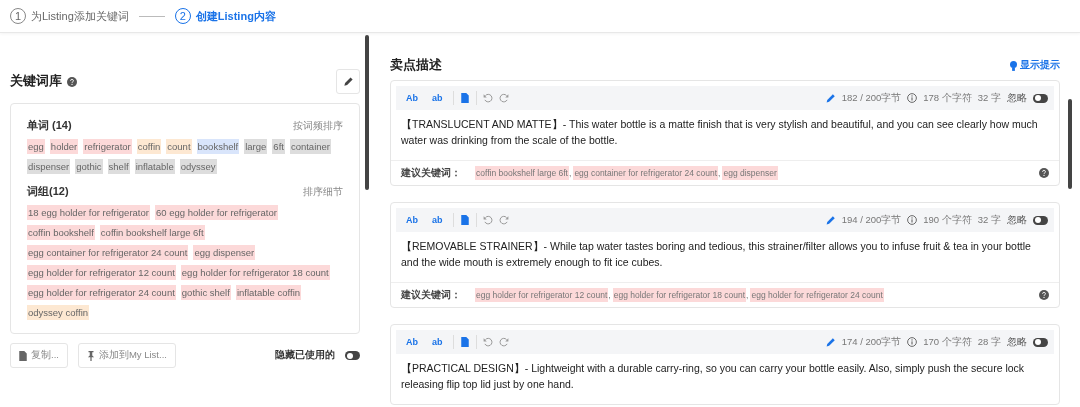 This screenshot has width=1080, height=407. Describe the element at coordinates (198, 166) in the screenshot. I see `keyword-tag: odyssey` at that location.